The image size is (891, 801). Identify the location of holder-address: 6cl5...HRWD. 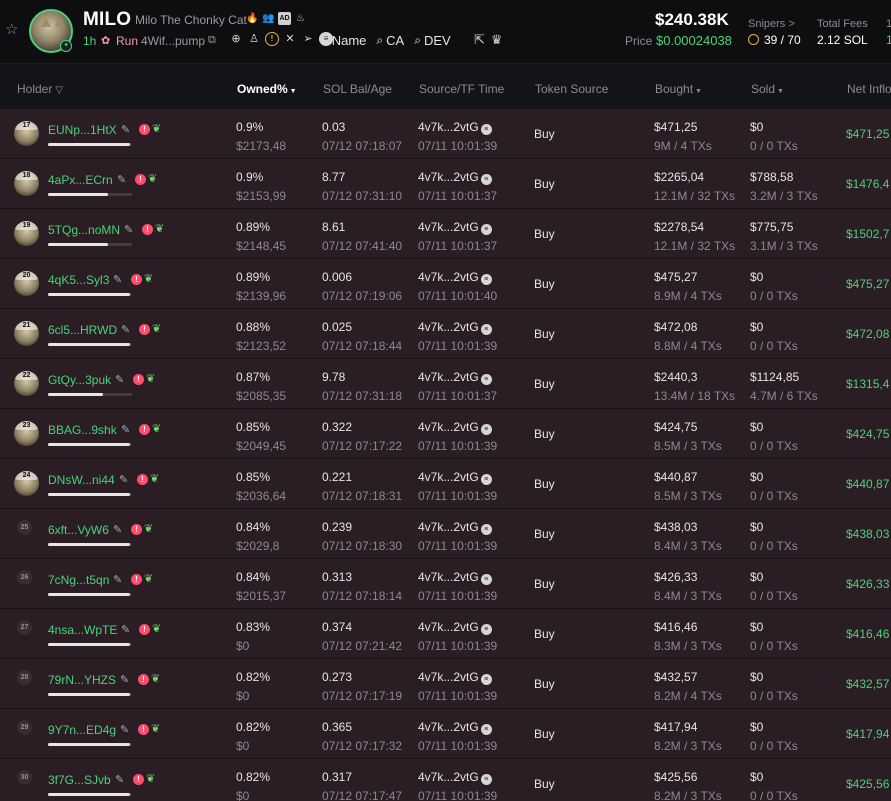
(82, 330).